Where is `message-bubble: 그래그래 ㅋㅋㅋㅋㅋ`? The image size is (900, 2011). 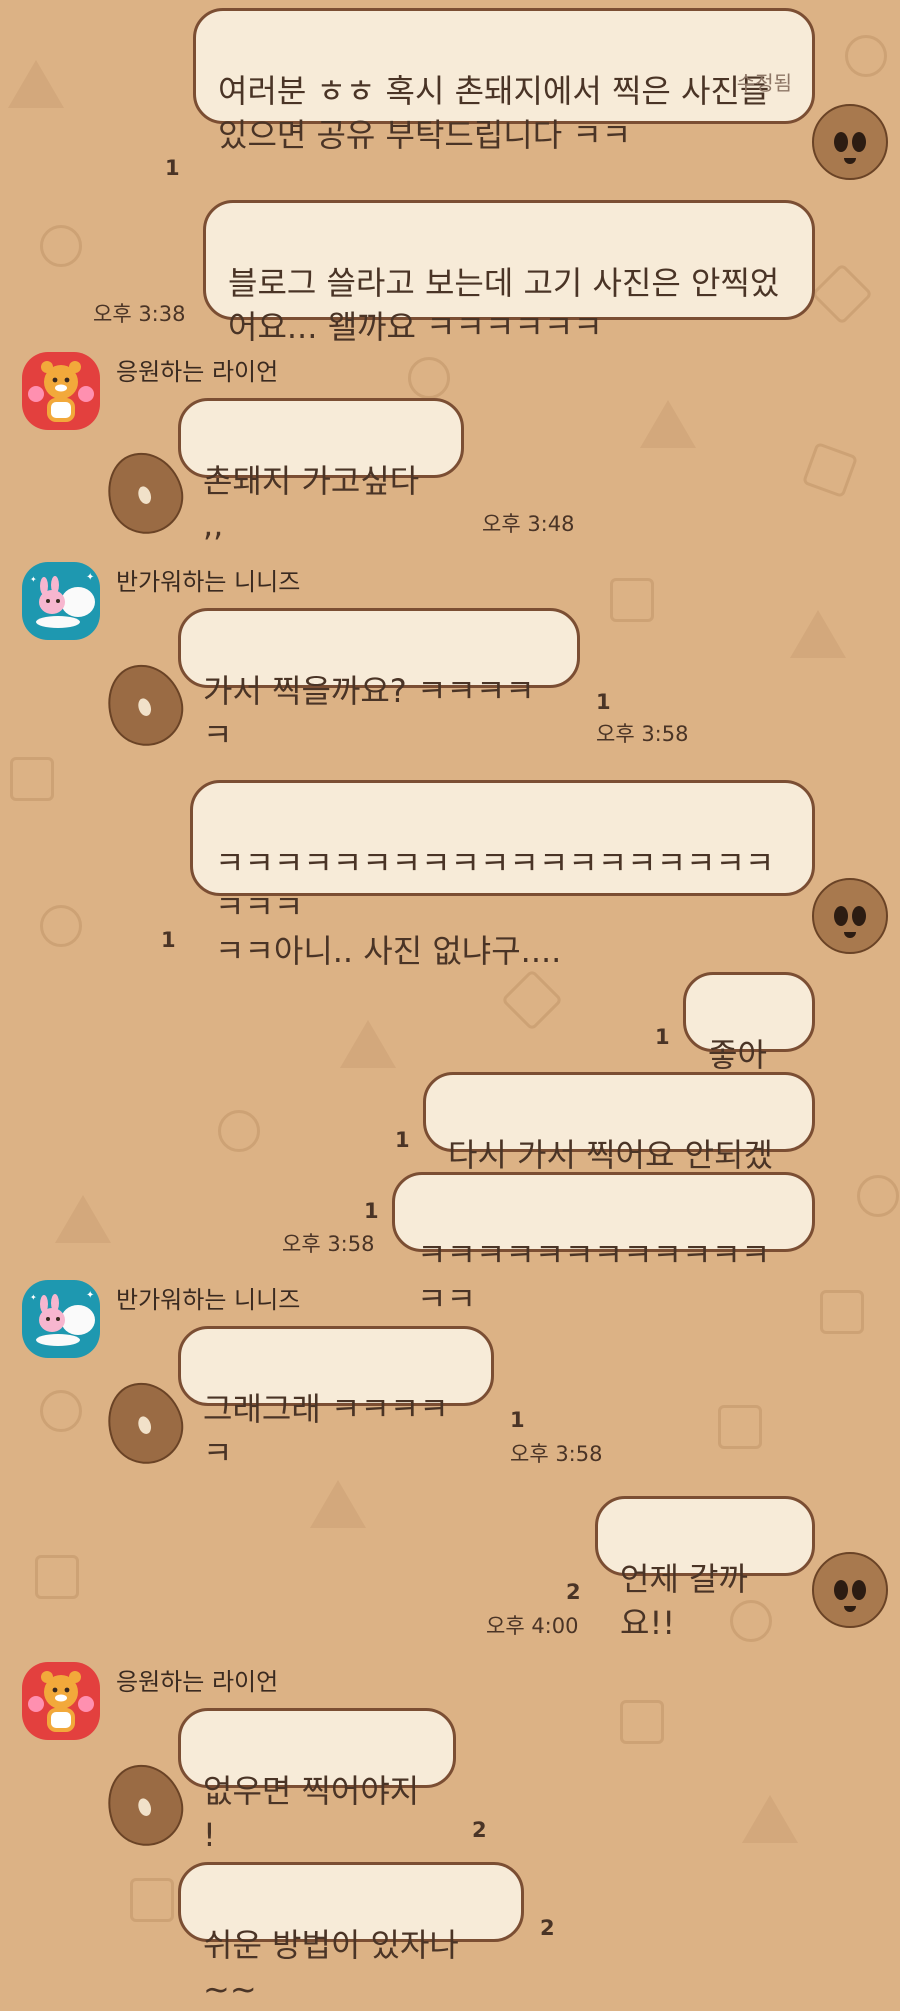 message-bubble: 그래그래 ㅋㅋㅋㅋㅋ is located at coordinates (336, 1399).